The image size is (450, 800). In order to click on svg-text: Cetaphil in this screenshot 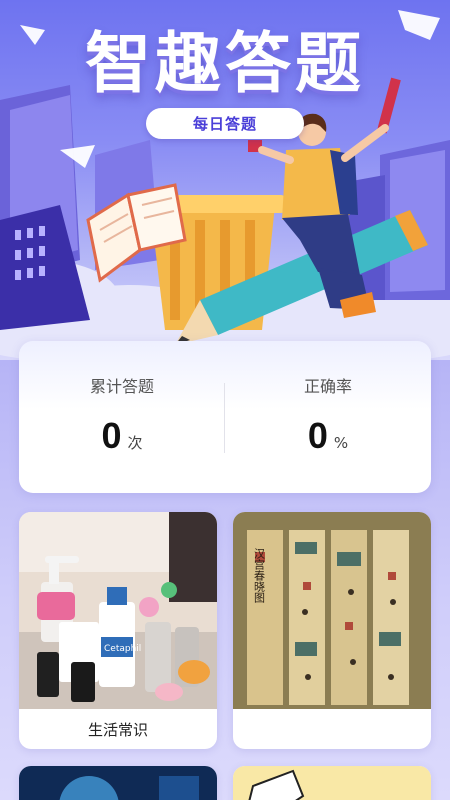, I will do `click(122, 649)`.